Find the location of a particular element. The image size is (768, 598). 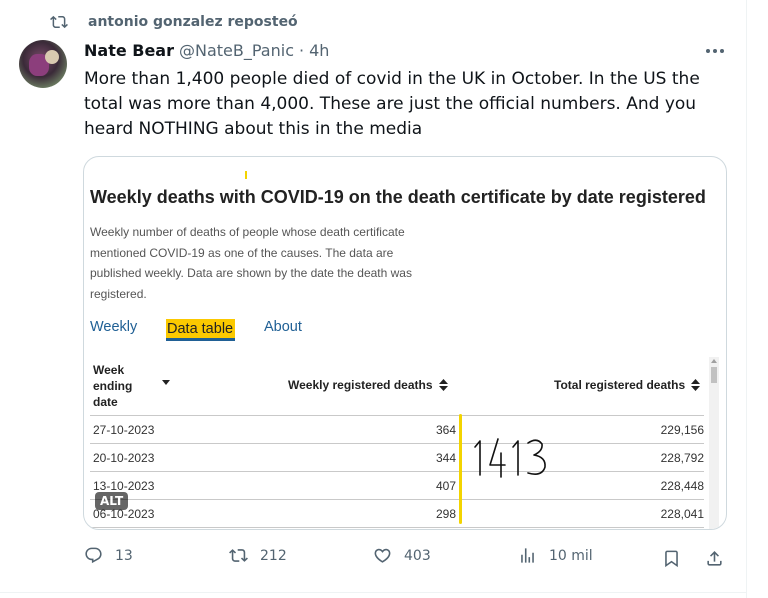

reply-count: 13 is located at coordinates (124, 555).